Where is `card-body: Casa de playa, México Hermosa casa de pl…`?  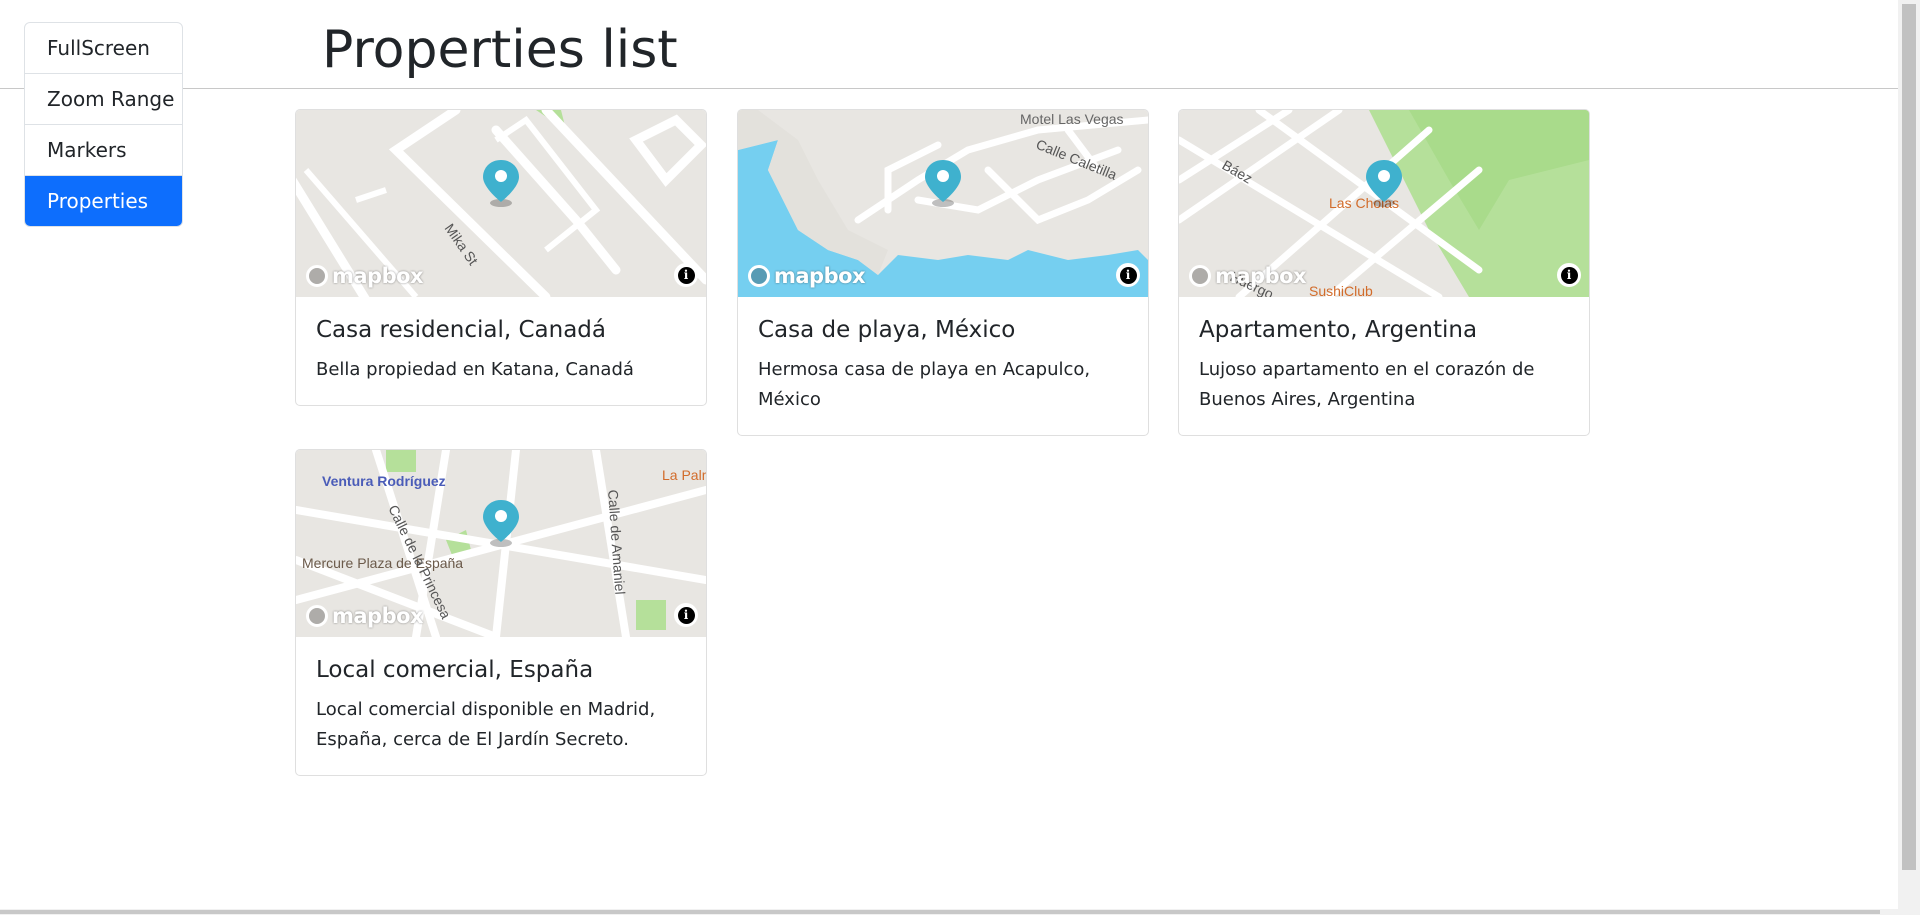
card-body: Casa de playa, México Hermosa casa de pl… is located at coordinates (943, 366).